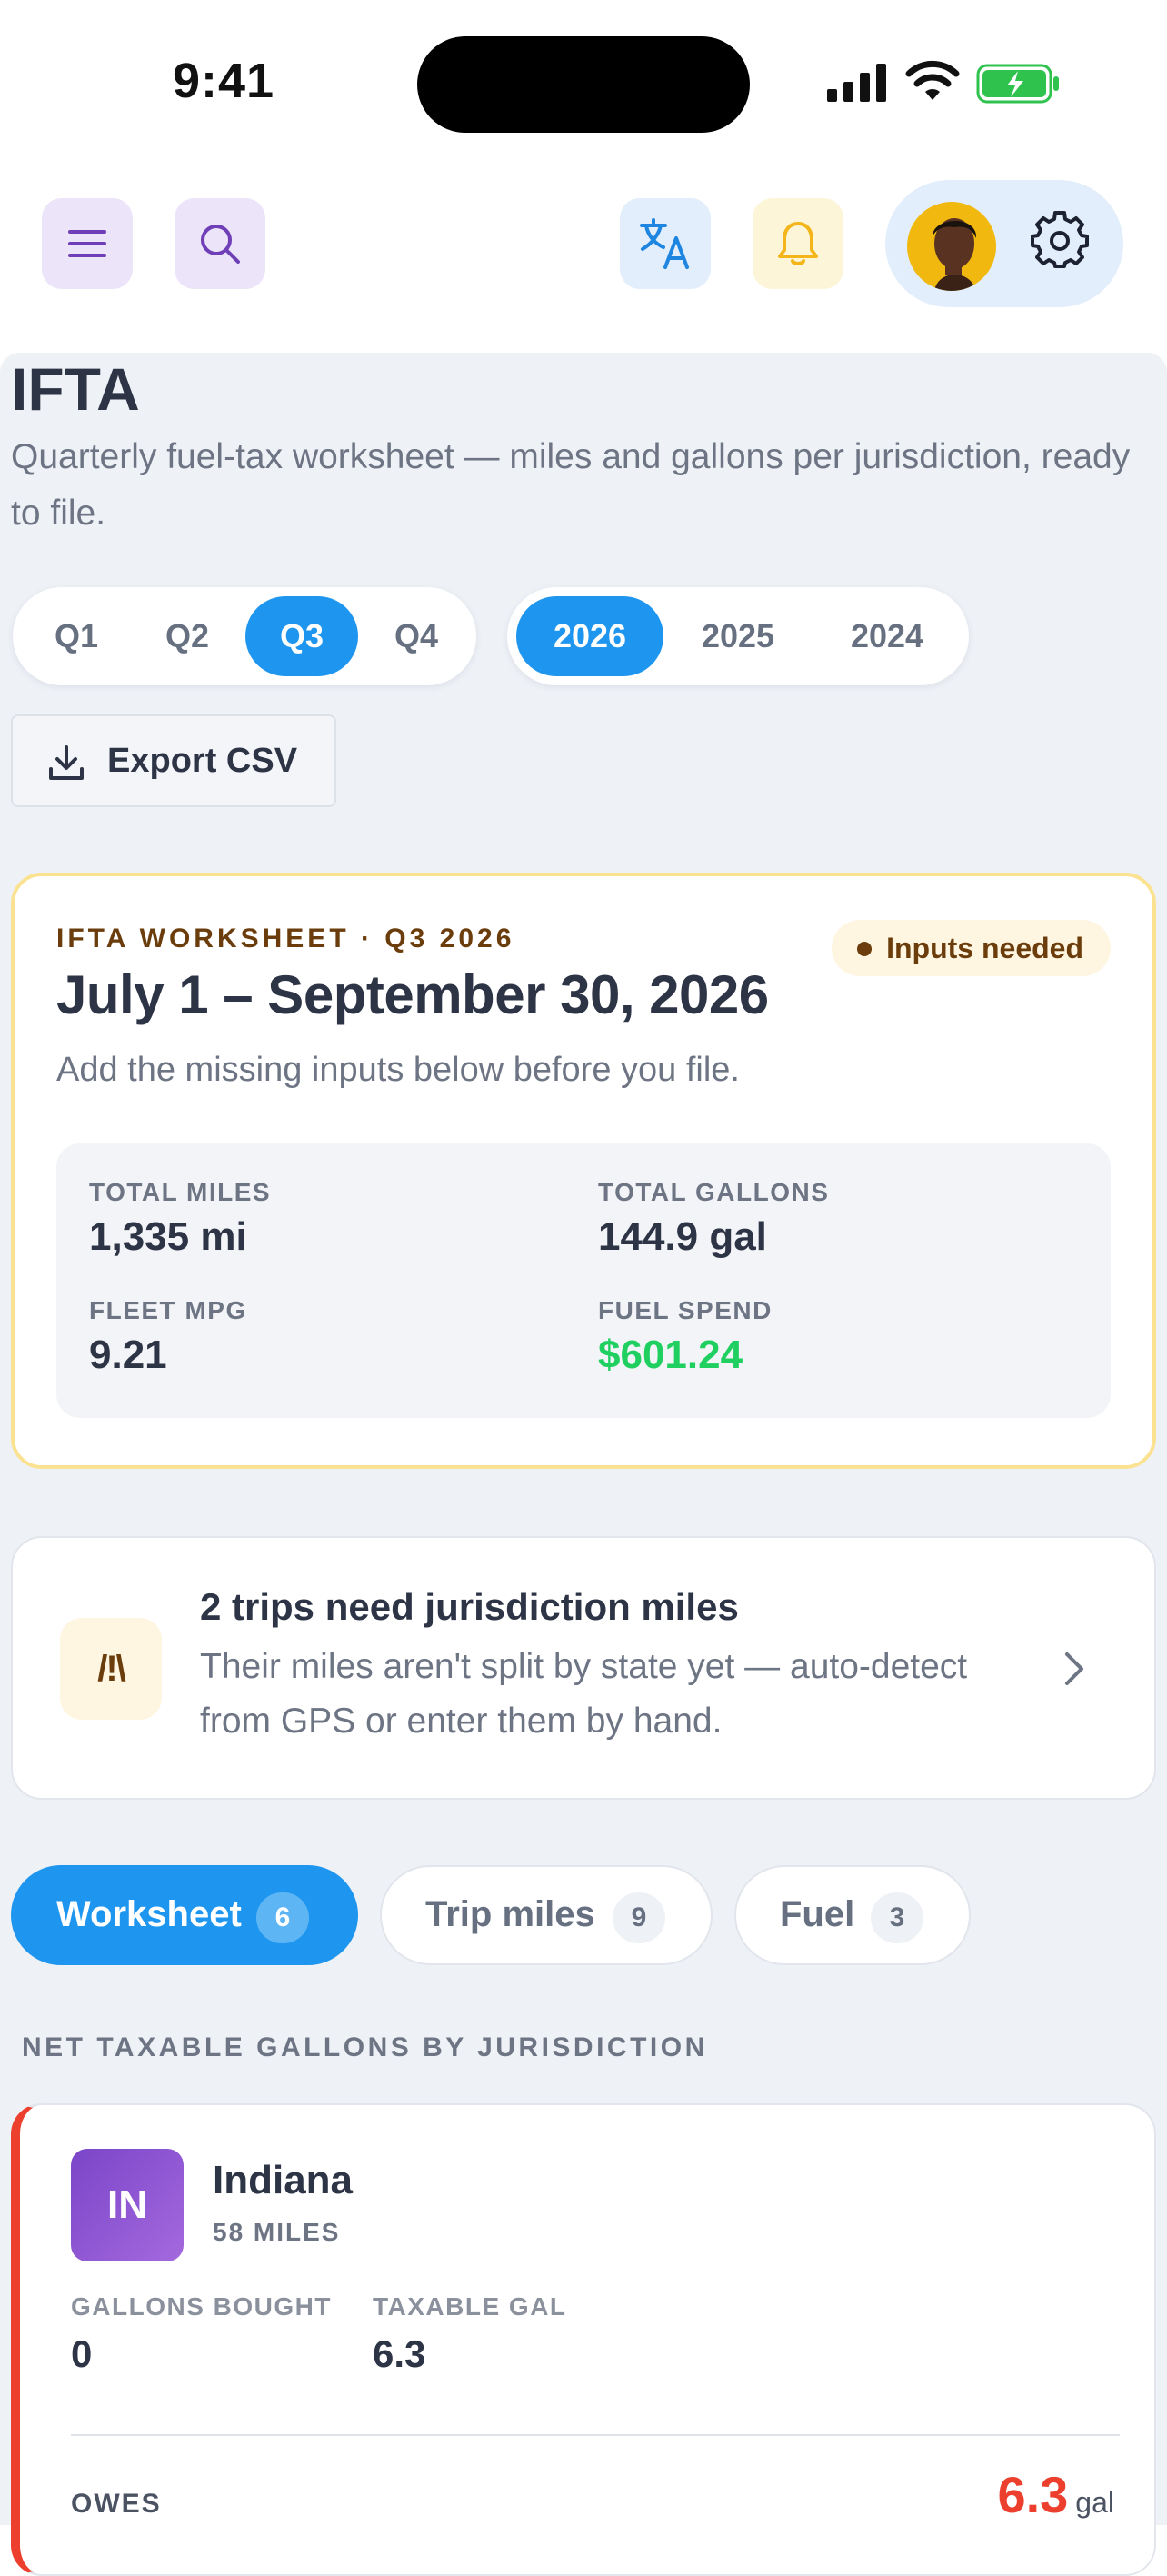  What do you see at coordinates (277, 2232) in the screenshot?
I see `jurisdiction-miles: 58 MILES` at bounding box center [277, 2232].